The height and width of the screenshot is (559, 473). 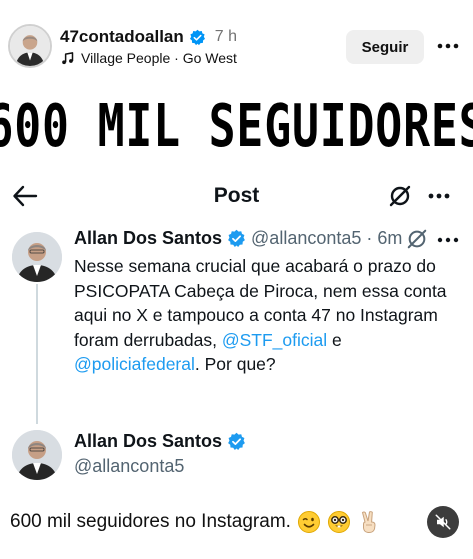 I want to click on reply-author-avatar, so click(x=37, y=455).